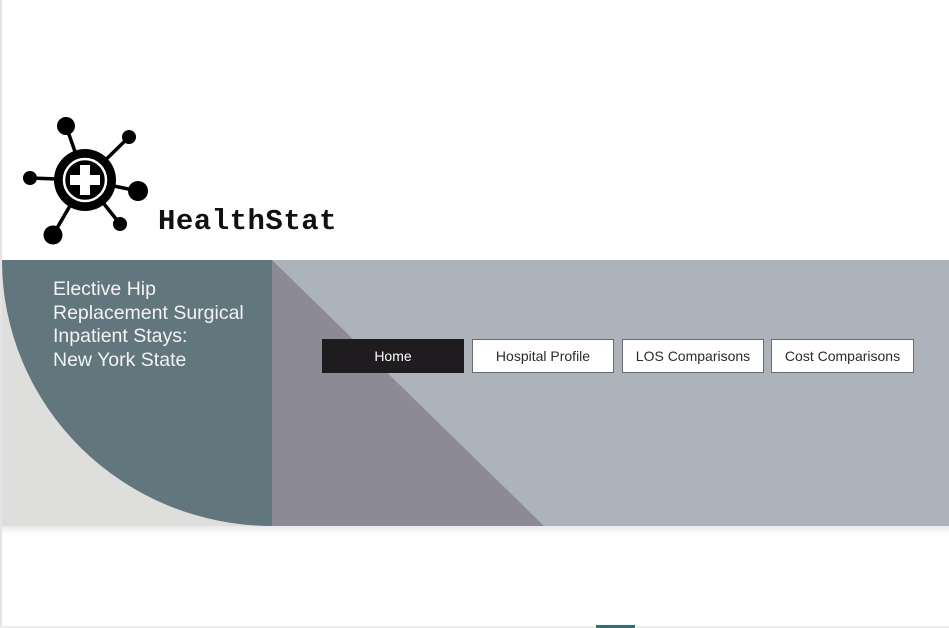 The width and height of the screenshot is (949, 628). I want to click on page-title-line: Elective Hip, so click(104, 289).